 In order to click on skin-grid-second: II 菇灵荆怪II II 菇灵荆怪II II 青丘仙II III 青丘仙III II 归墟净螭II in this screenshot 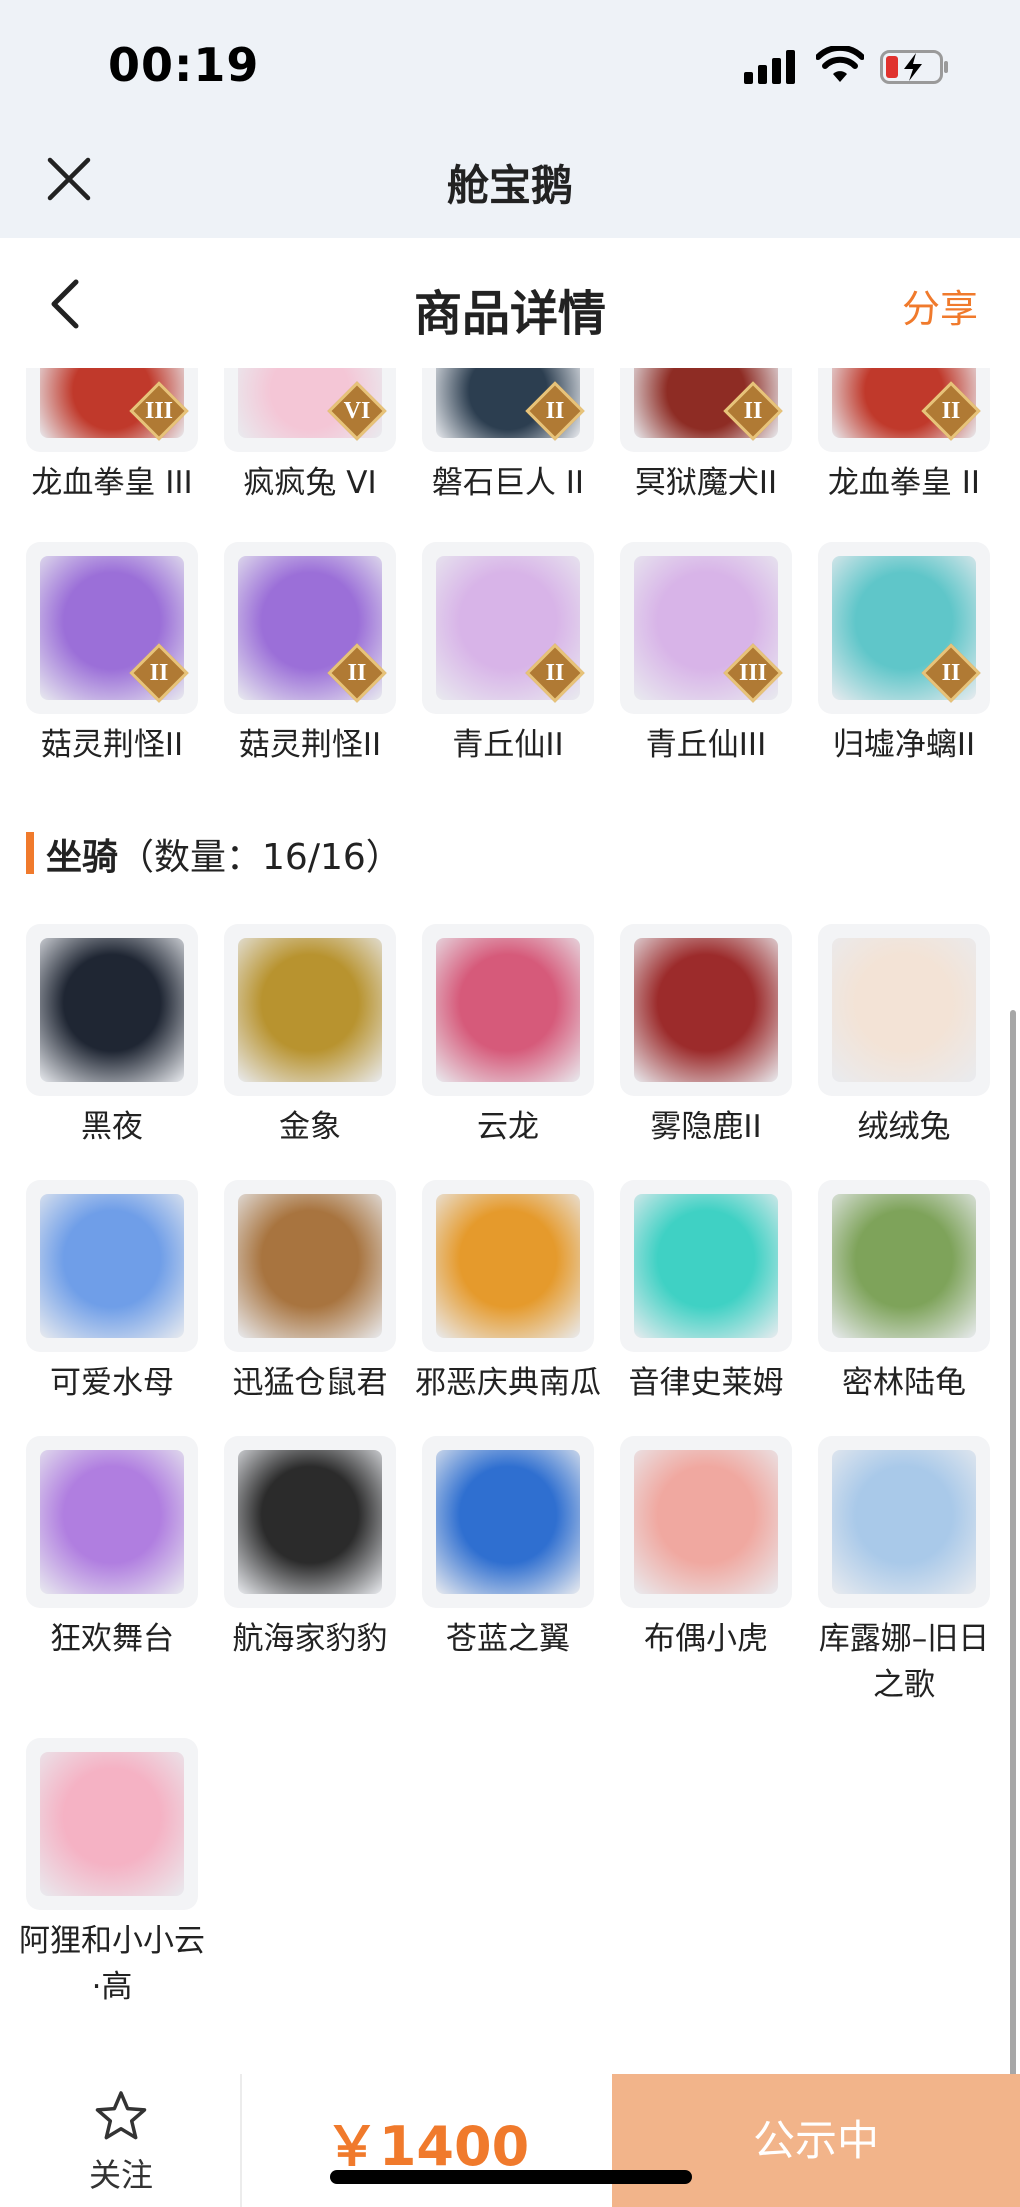, I will do `click(508, 655)`.